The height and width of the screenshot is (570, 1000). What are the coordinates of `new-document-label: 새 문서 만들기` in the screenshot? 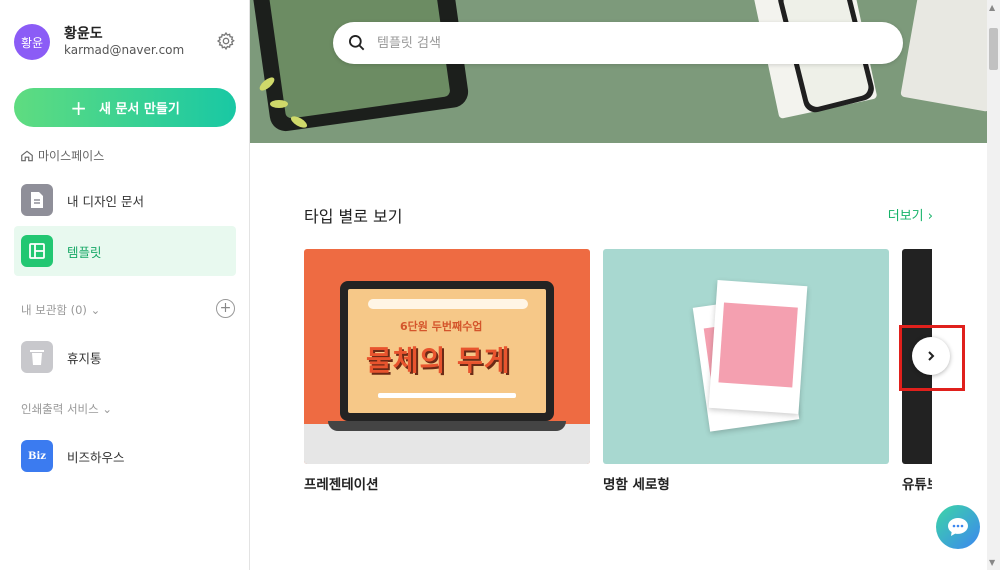 It's located at (139, 109).